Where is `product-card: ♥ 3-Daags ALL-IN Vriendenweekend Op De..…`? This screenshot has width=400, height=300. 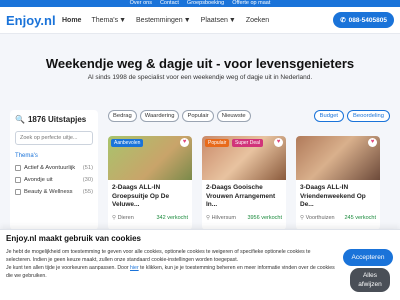
product-card: ♥ 3-Daags ALL-IN Vriendenweekend Op De..… is located at coordinates (338, 183).